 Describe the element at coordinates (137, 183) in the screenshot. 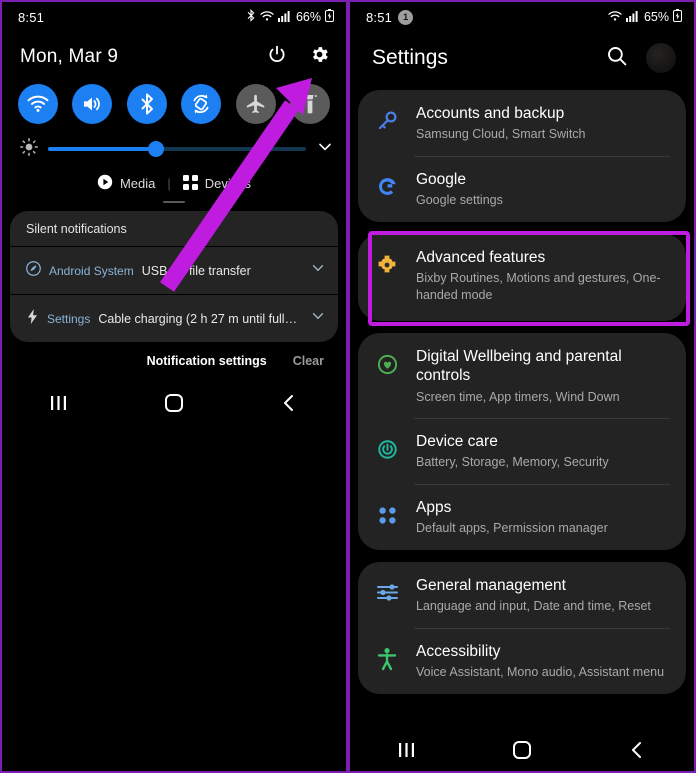

I see `media-label: Media` at that location.